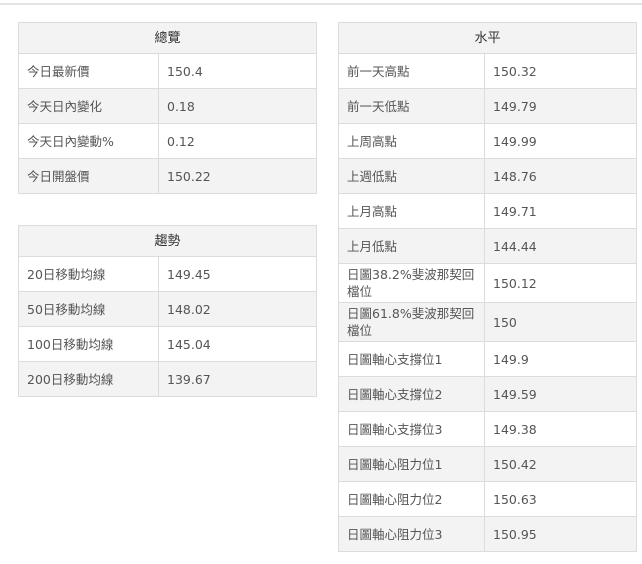  I want to click on row-value: 149.99, so click(560, 141).